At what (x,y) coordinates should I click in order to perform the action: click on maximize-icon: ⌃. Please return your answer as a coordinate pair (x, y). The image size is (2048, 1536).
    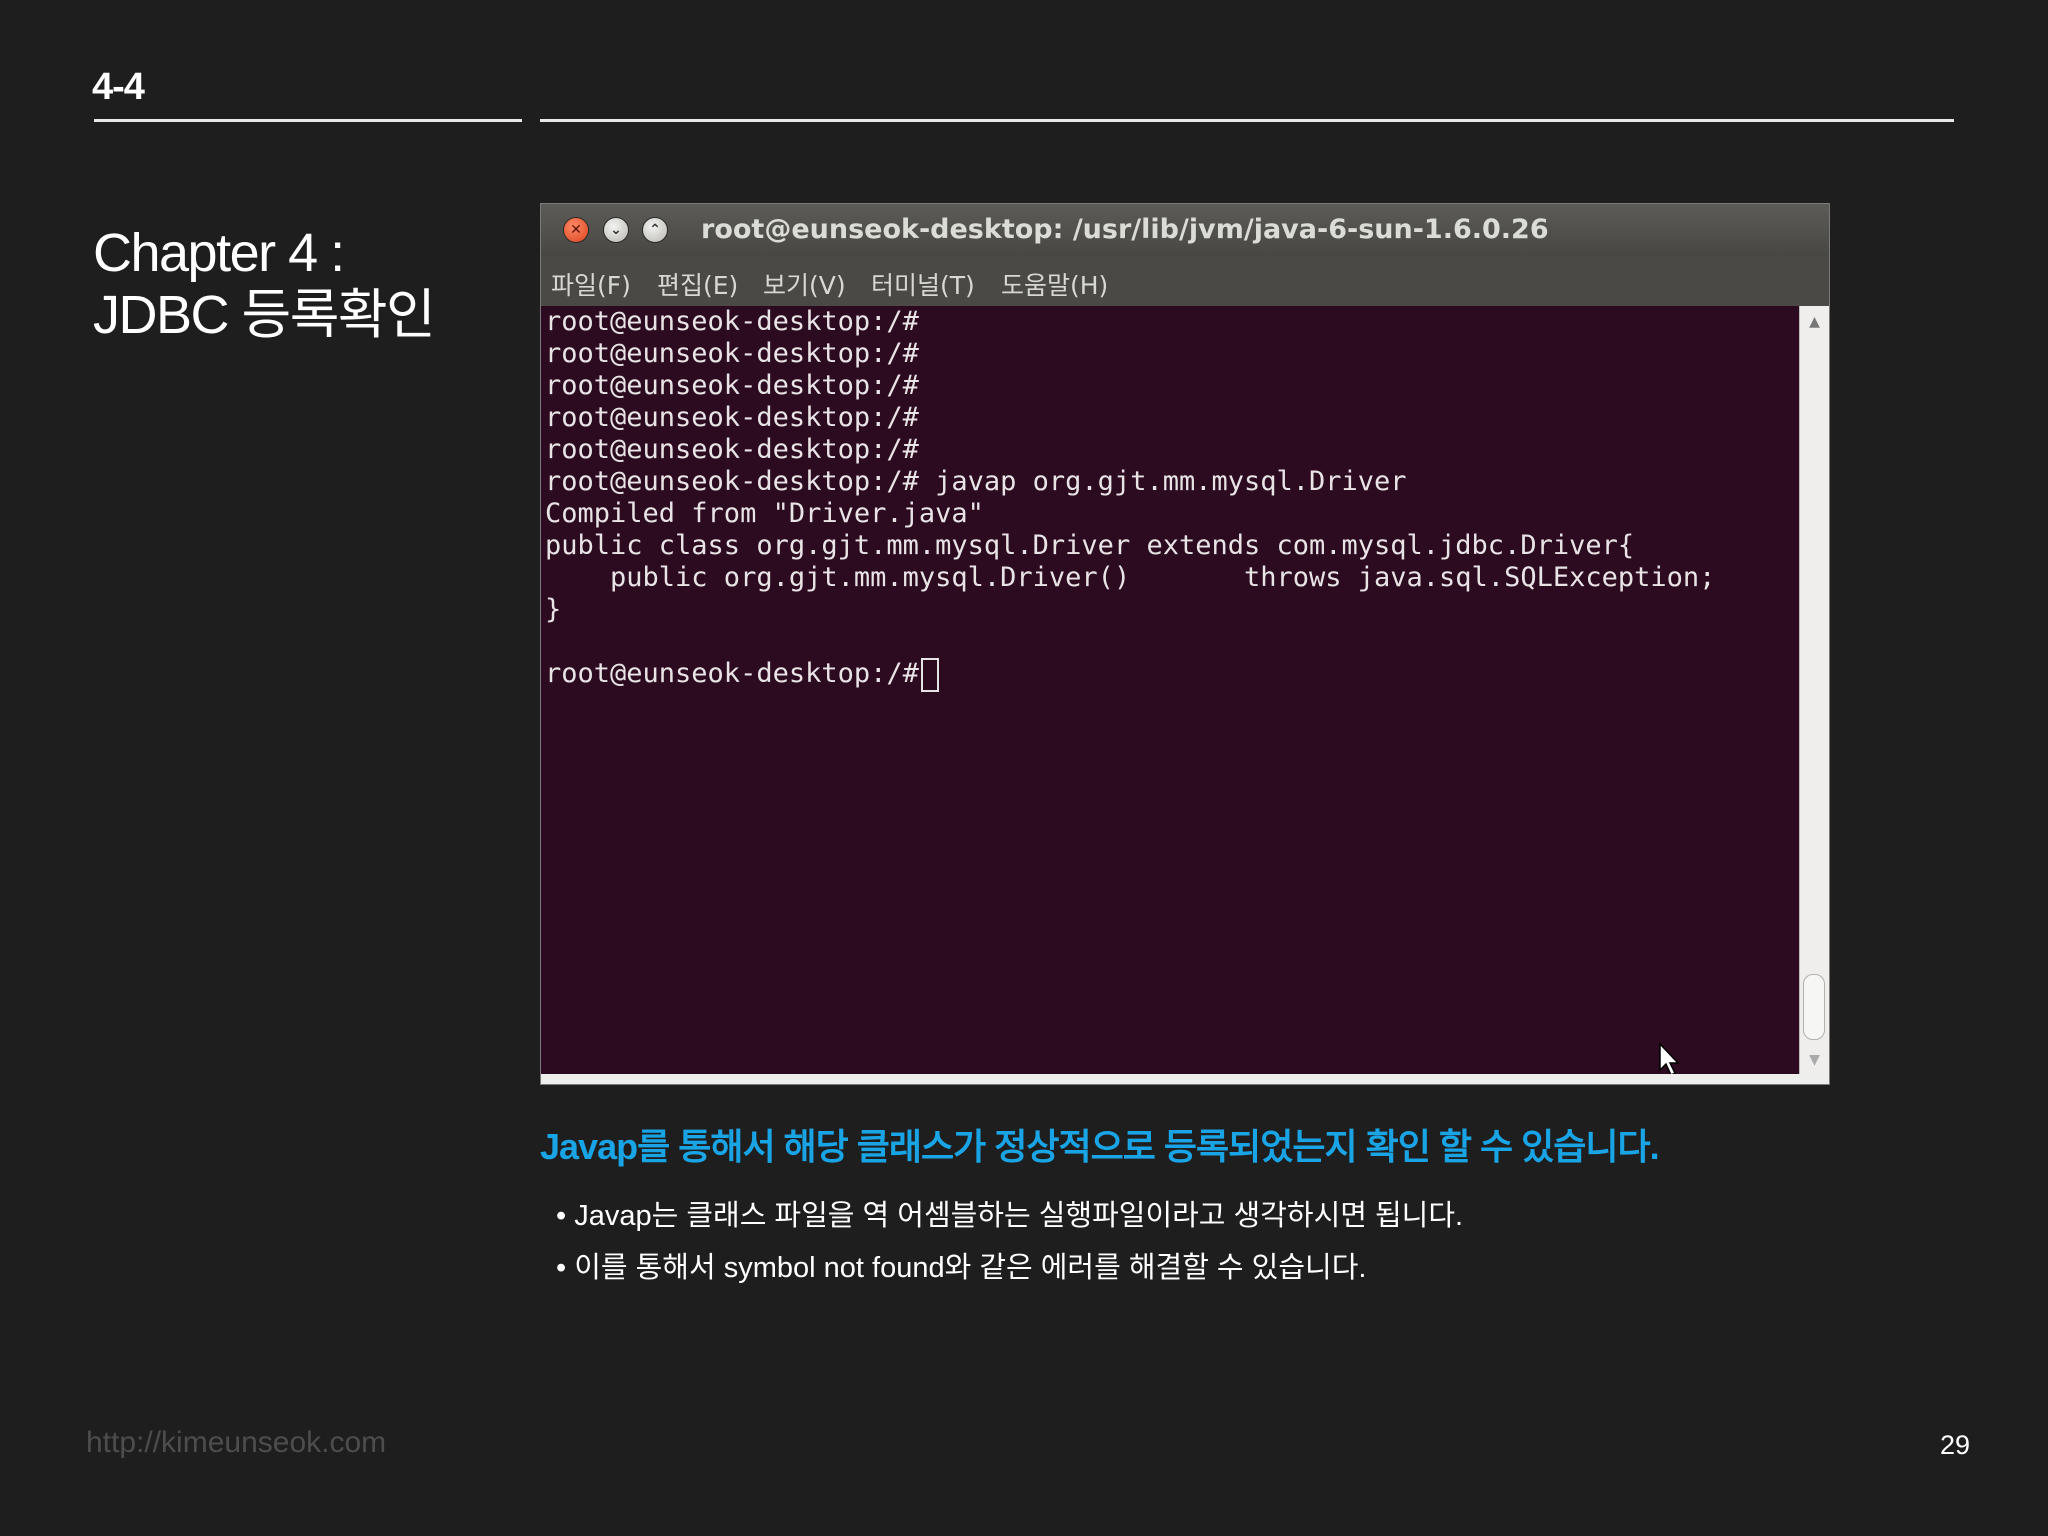
    Looking at the image, I should click on (655, 230).